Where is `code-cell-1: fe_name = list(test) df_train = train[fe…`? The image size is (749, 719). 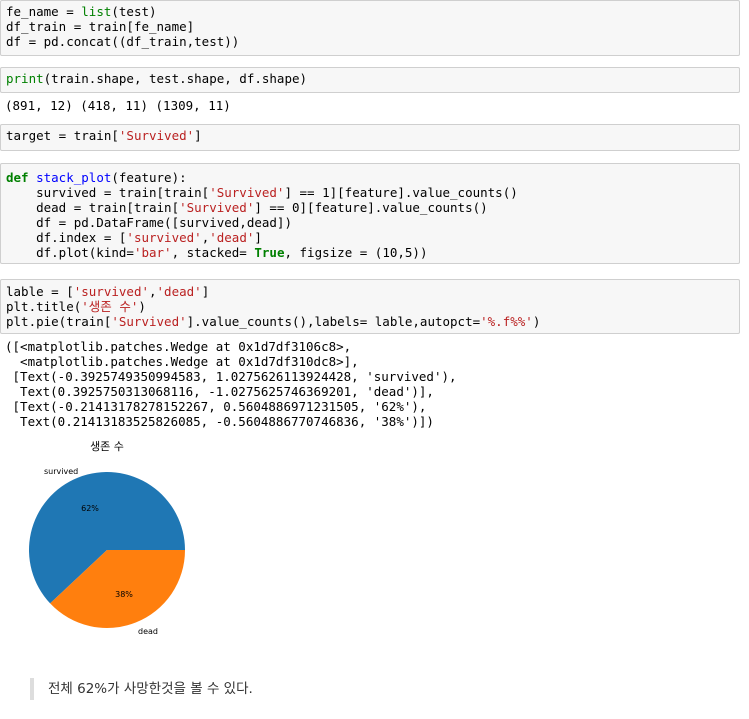 code-cell-1: fe_name = list(test) df_train = train[fe… is located at coordinates (370, 28).